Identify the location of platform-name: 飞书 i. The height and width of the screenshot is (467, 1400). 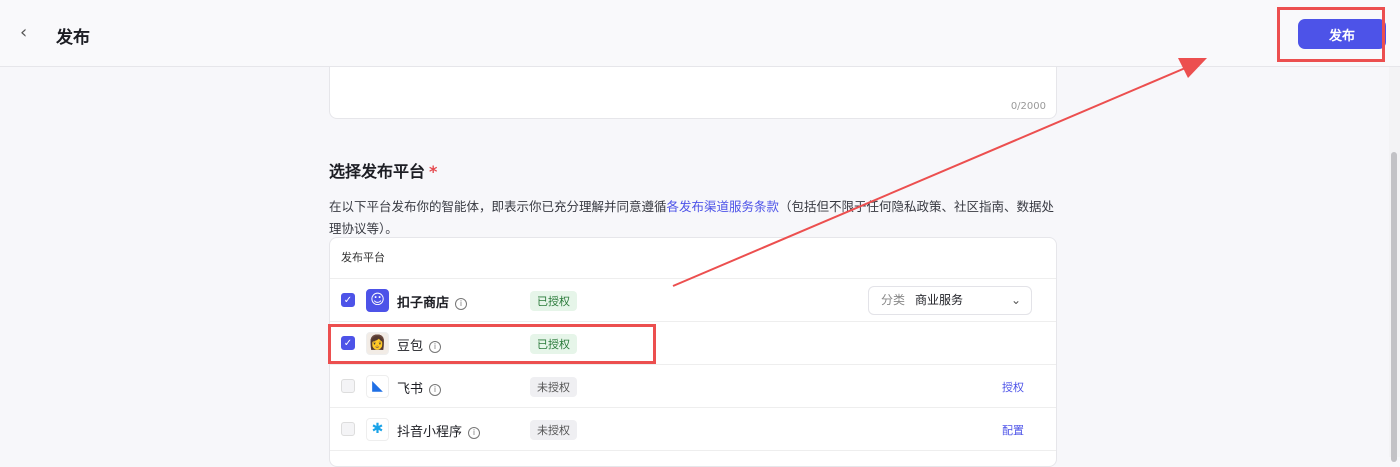
(419, 387).